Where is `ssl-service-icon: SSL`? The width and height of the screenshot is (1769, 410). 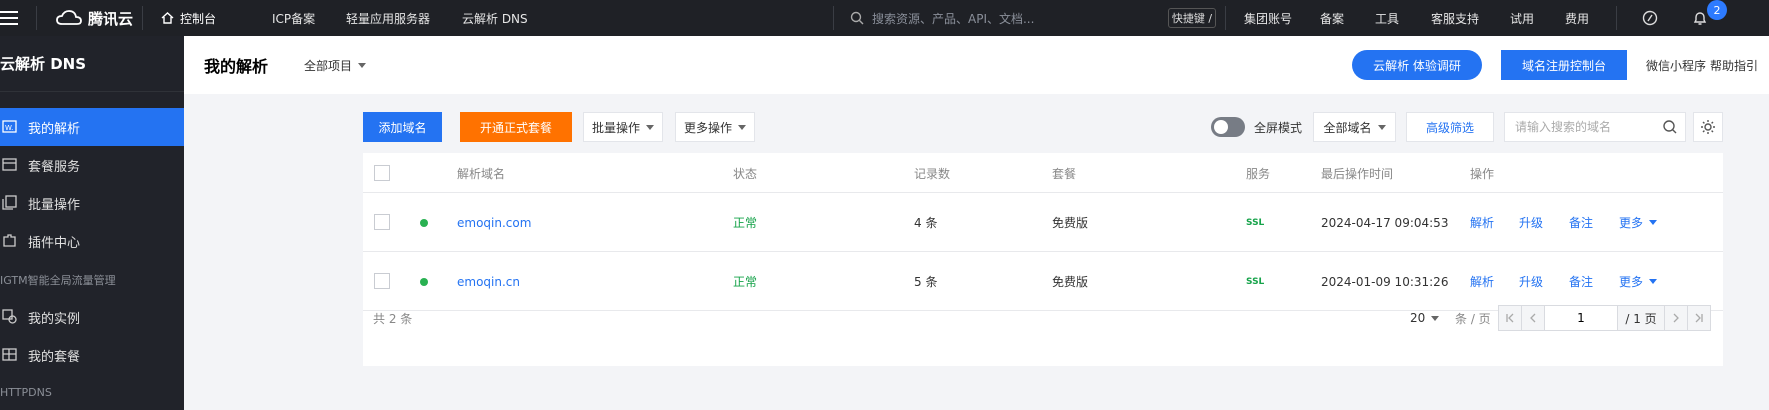
ssl-service-icon: SSL is located at coordinates (1255, 222).